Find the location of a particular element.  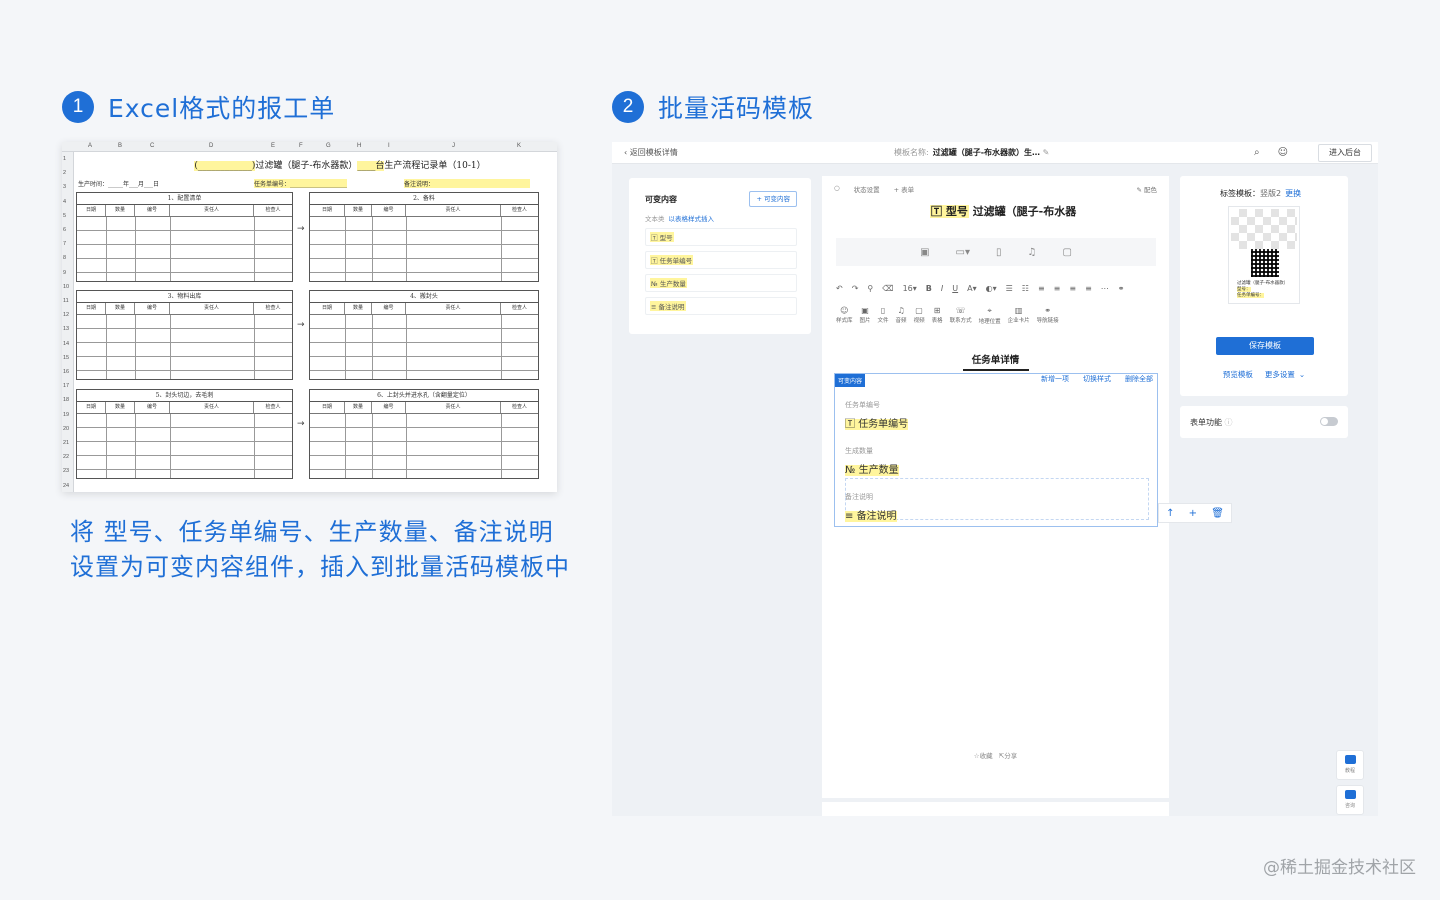

highlight-icon: ◐▾ is located at coordinates (991, 288).